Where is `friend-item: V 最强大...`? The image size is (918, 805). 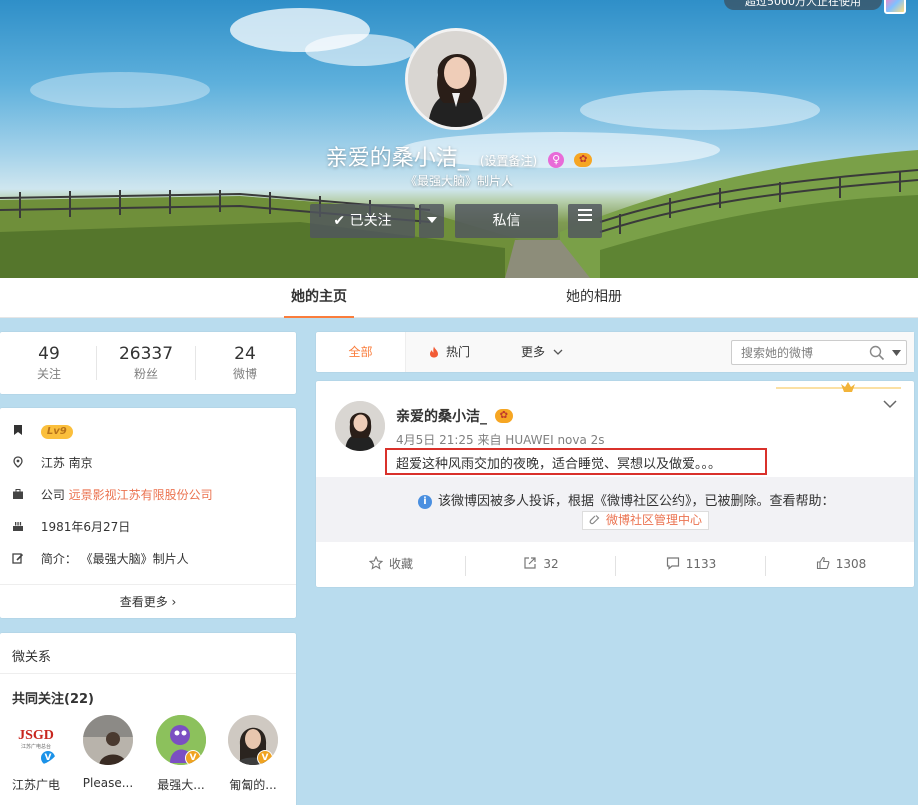 friend-item: V 最强大... is located at coordinates (181, 754).